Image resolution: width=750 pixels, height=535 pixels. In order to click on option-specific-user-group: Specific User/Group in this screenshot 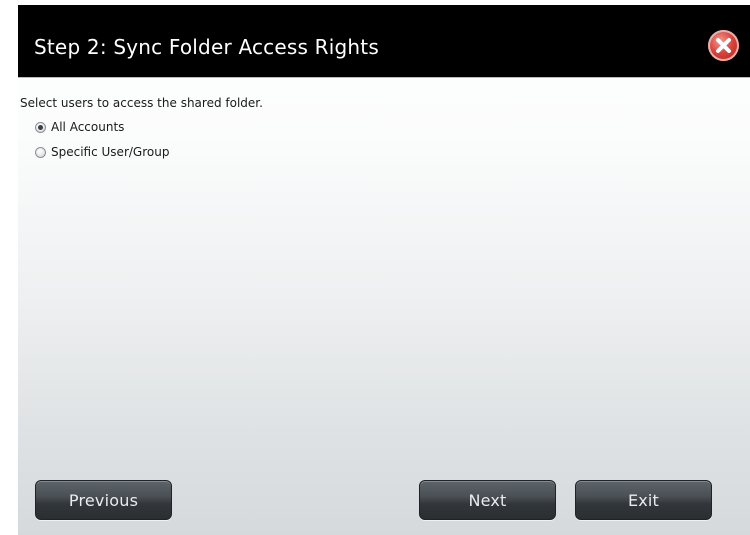, I will do `click(102, 152)`.